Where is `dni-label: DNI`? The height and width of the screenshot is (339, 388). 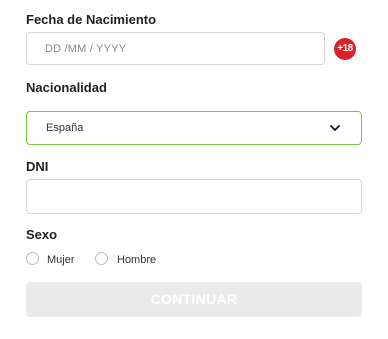
dni-label: DNI is located at coordinates (37, 166).